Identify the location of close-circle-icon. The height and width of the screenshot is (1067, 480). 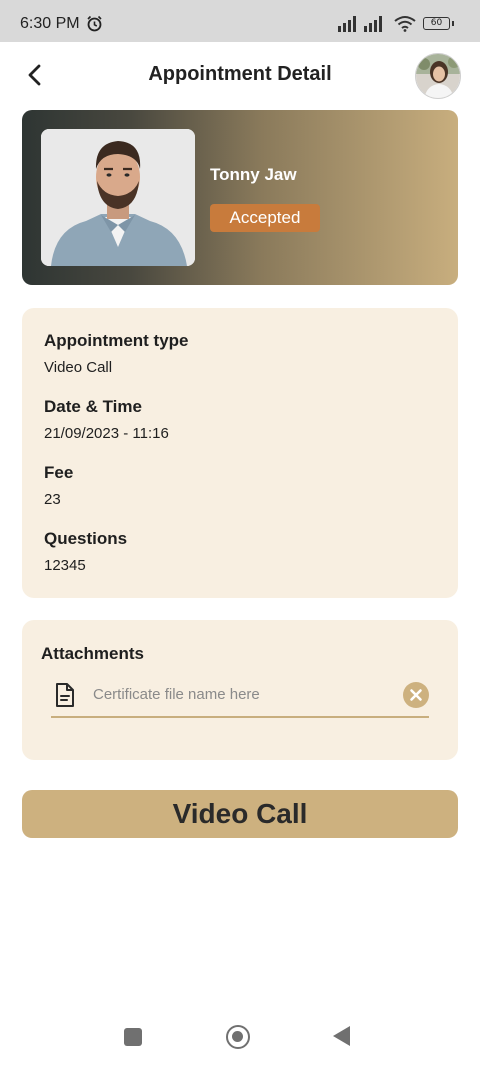
(416, 695).